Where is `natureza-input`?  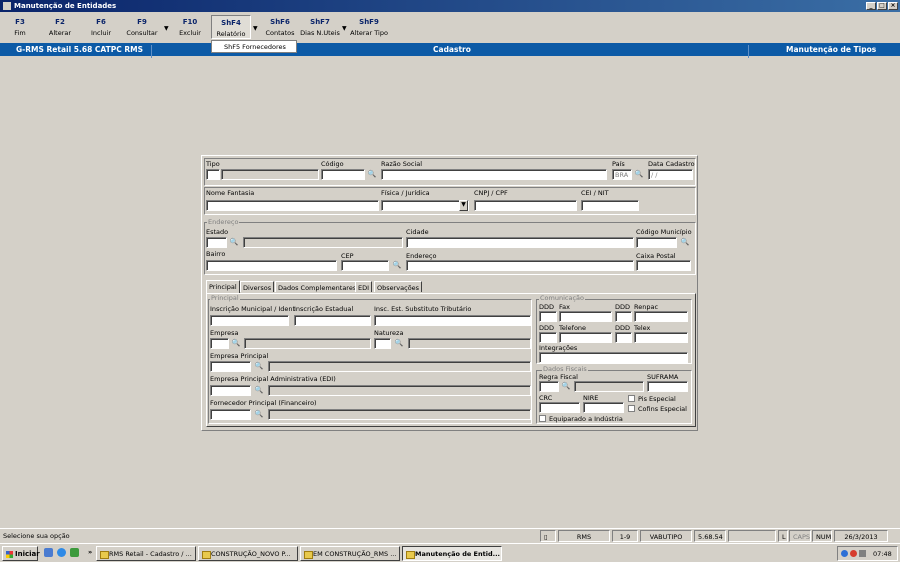 natureza-input is located at coordinates (382, 343).